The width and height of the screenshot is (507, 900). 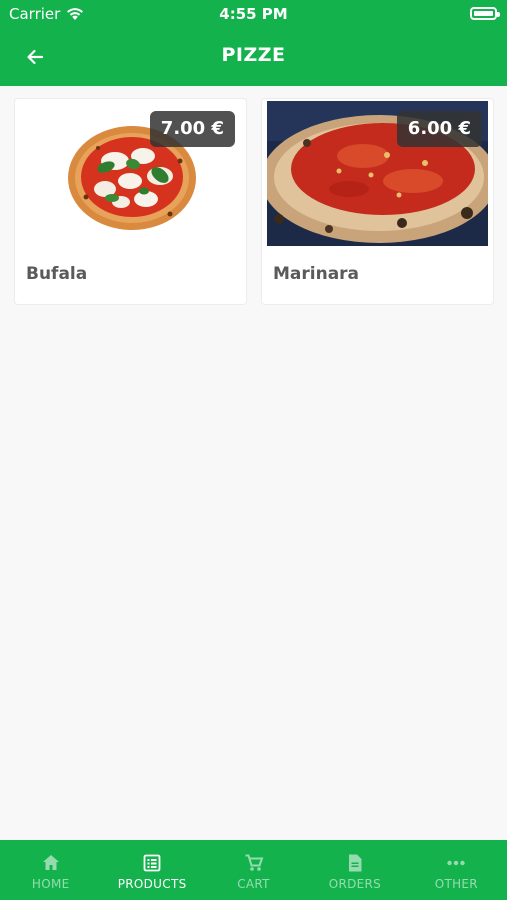 I want to click on tab-cart: CART, so click(x=253, y=870).